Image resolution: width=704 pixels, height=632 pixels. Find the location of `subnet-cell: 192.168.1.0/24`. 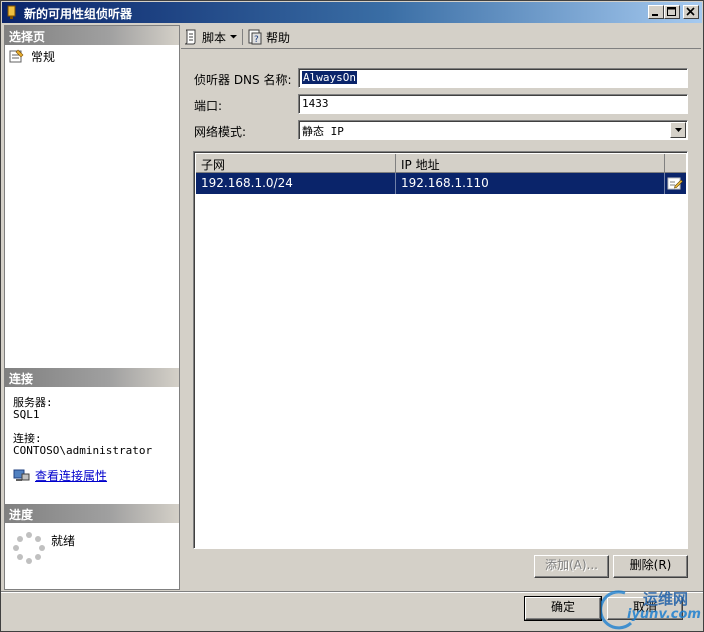

subnet-cell: 192.168.1.0/24 is located at coordinates (296, 183).